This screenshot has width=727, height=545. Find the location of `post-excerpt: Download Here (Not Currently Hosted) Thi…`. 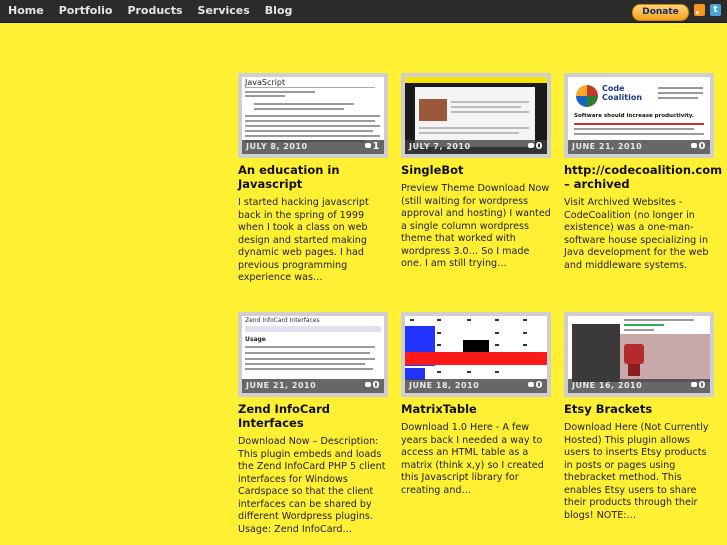

post-excerpt: Download Here (Not Currently Hosted) Thi… is located at coordinates (636, 471).